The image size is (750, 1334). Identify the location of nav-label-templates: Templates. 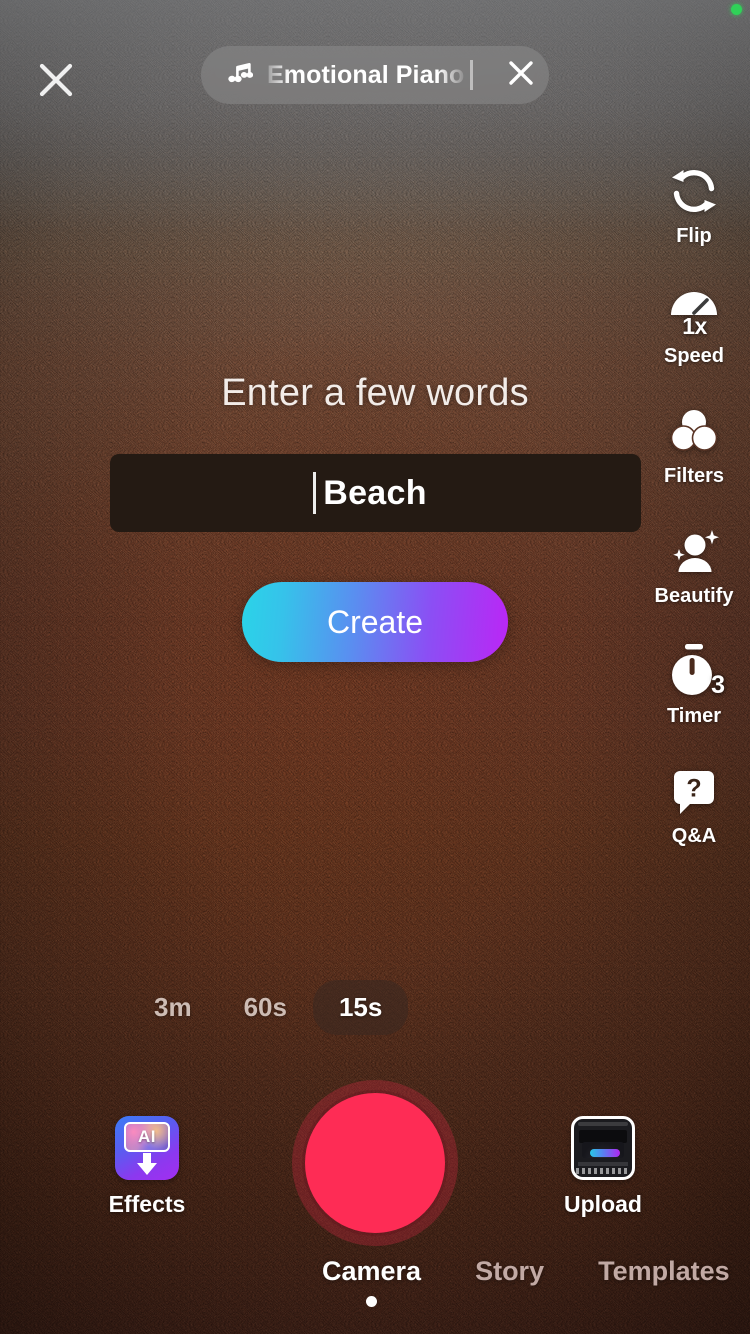
(664, 1271).